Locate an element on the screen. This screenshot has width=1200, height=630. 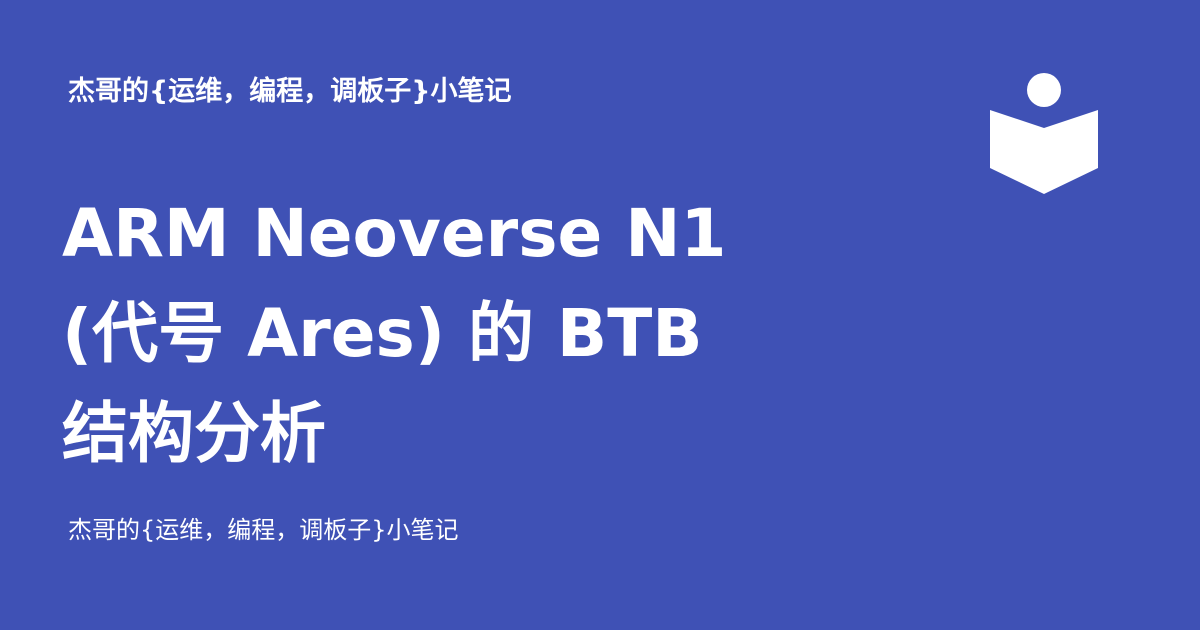
title-line-2: (代号 Ares) 的 BTB is located at coordinates (382, 333).